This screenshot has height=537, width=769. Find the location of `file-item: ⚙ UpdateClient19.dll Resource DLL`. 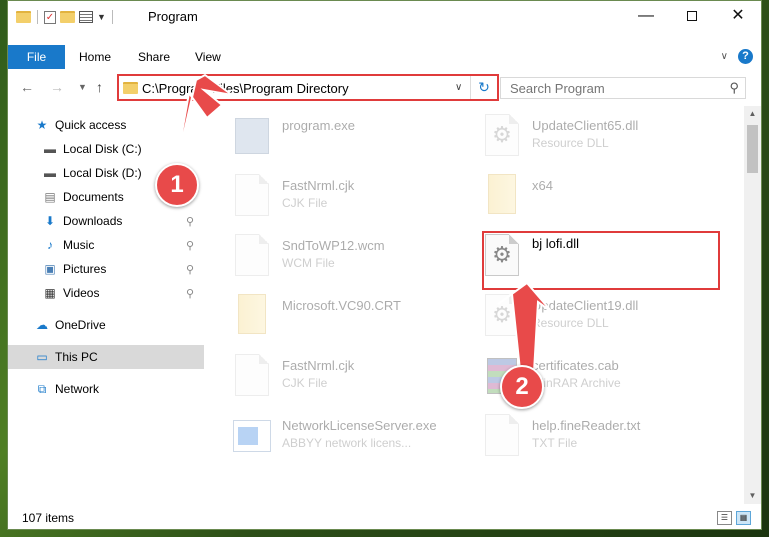

file-item: ⚙ UpdateClient19.dll Resource DLL is located at coordinates (600, 318).